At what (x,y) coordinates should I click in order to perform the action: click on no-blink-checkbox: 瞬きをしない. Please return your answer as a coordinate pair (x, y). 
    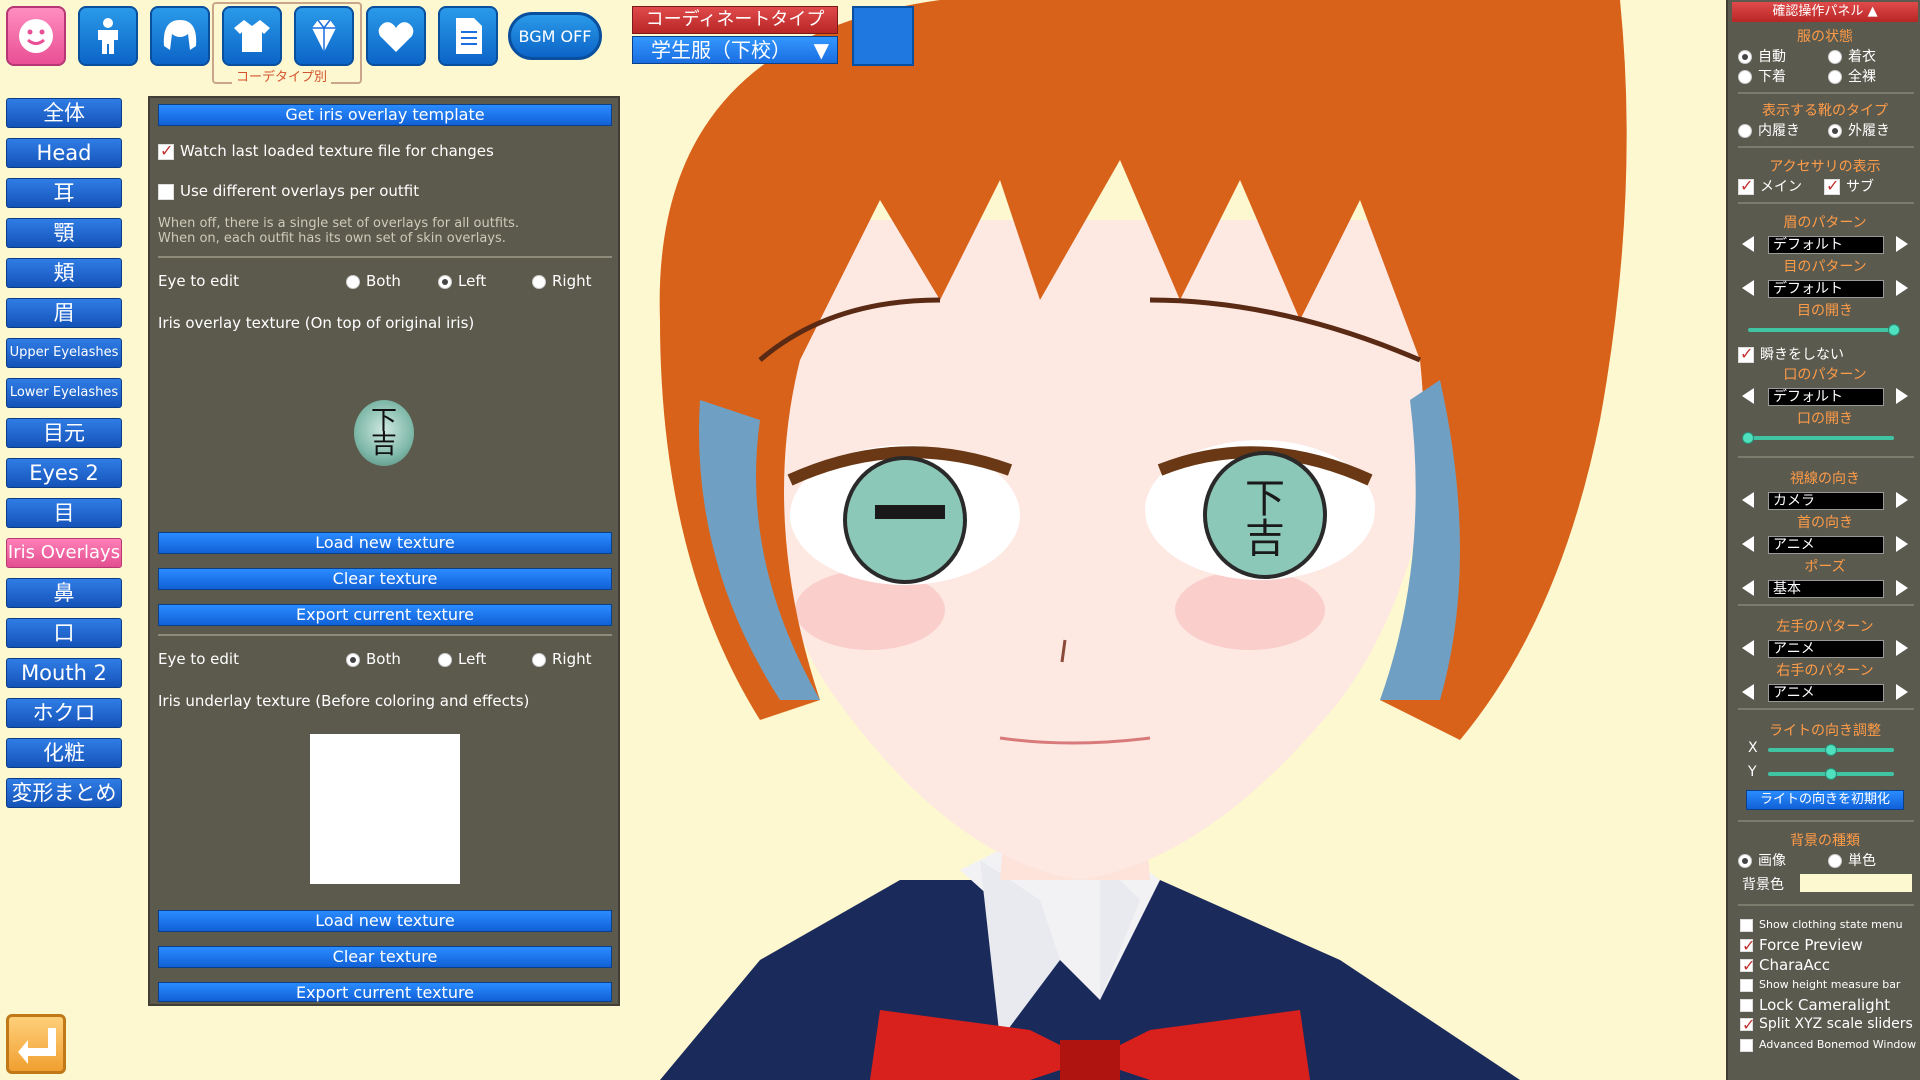
    Looking at the image, I should click on (1791, 354).